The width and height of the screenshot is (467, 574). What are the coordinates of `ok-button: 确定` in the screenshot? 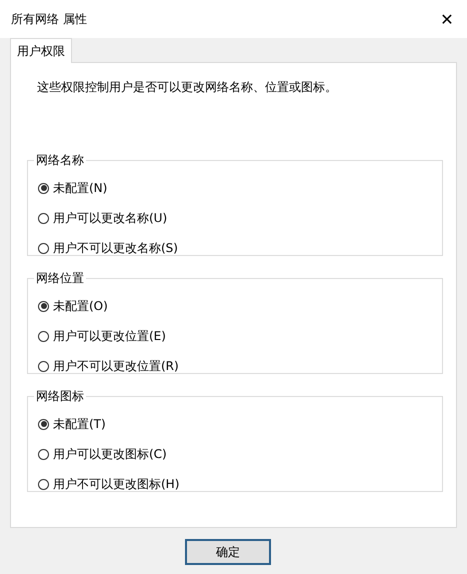 It's located at (228, 552).